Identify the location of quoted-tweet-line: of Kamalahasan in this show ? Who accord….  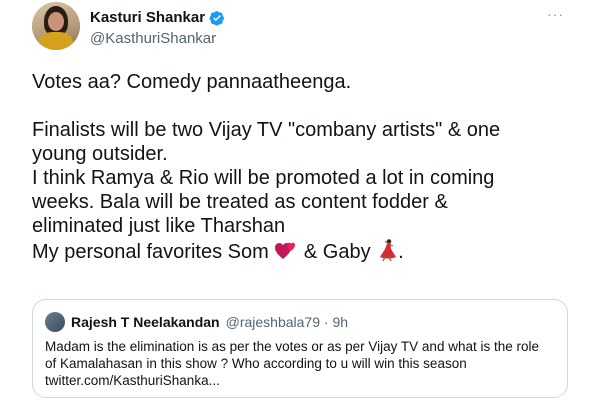
(256, 363).